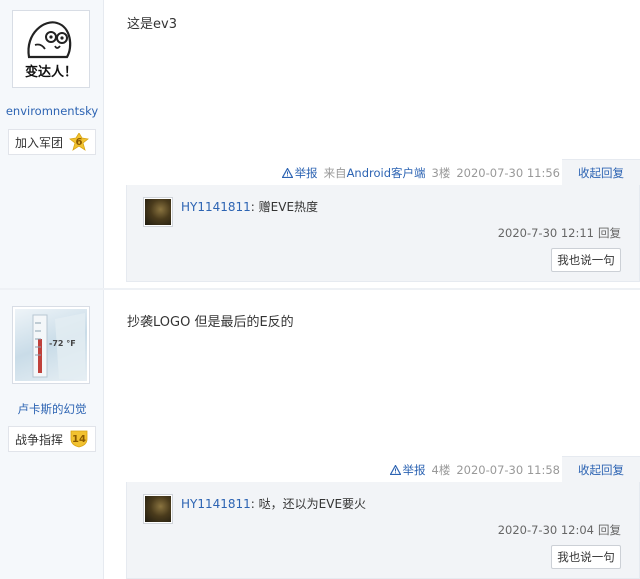  What do you see at coordinates (508, 173) in the screenshot?
I see `post-time: 2020-07-30 11:56` at bounding box center [508, 173].